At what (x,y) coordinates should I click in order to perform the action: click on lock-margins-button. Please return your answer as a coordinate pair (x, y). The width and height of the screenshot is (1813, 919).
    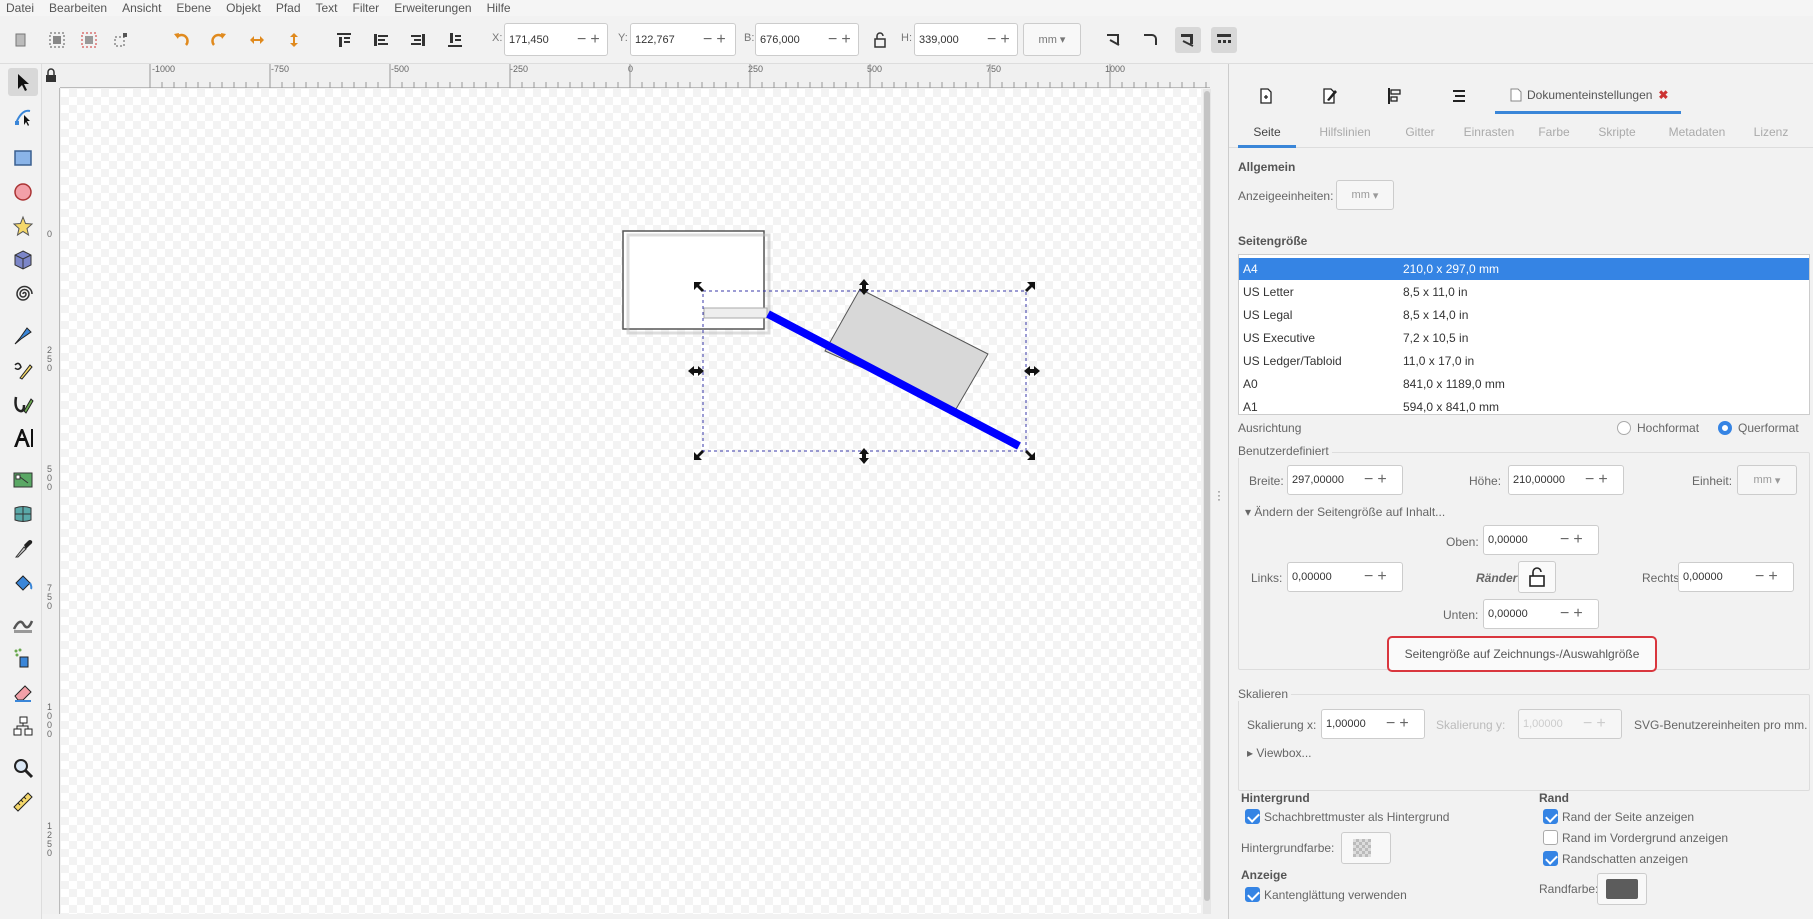
    Looking at the image, I should click on (1537, 577).